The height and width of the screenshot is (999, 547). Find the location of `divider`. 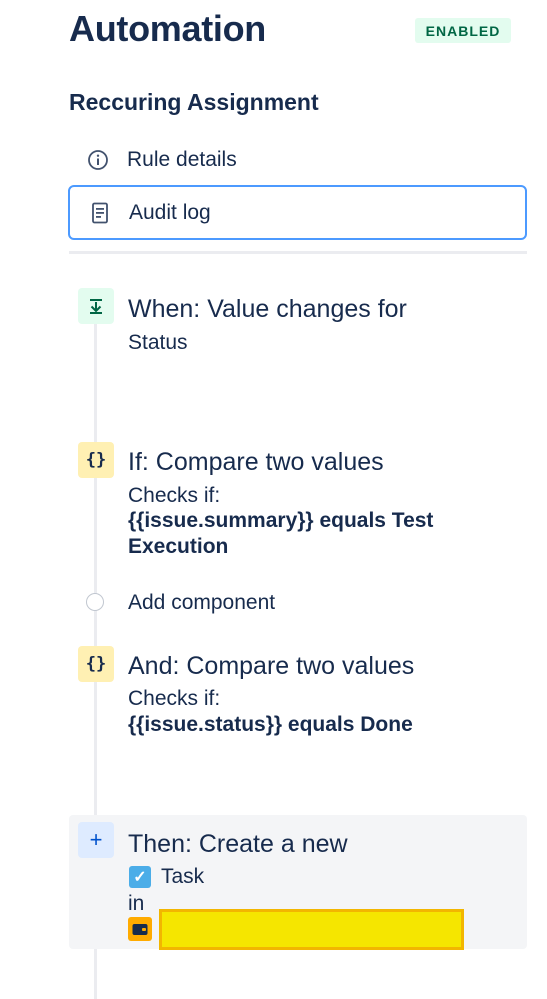

divider is located at coordinates (298, 252).